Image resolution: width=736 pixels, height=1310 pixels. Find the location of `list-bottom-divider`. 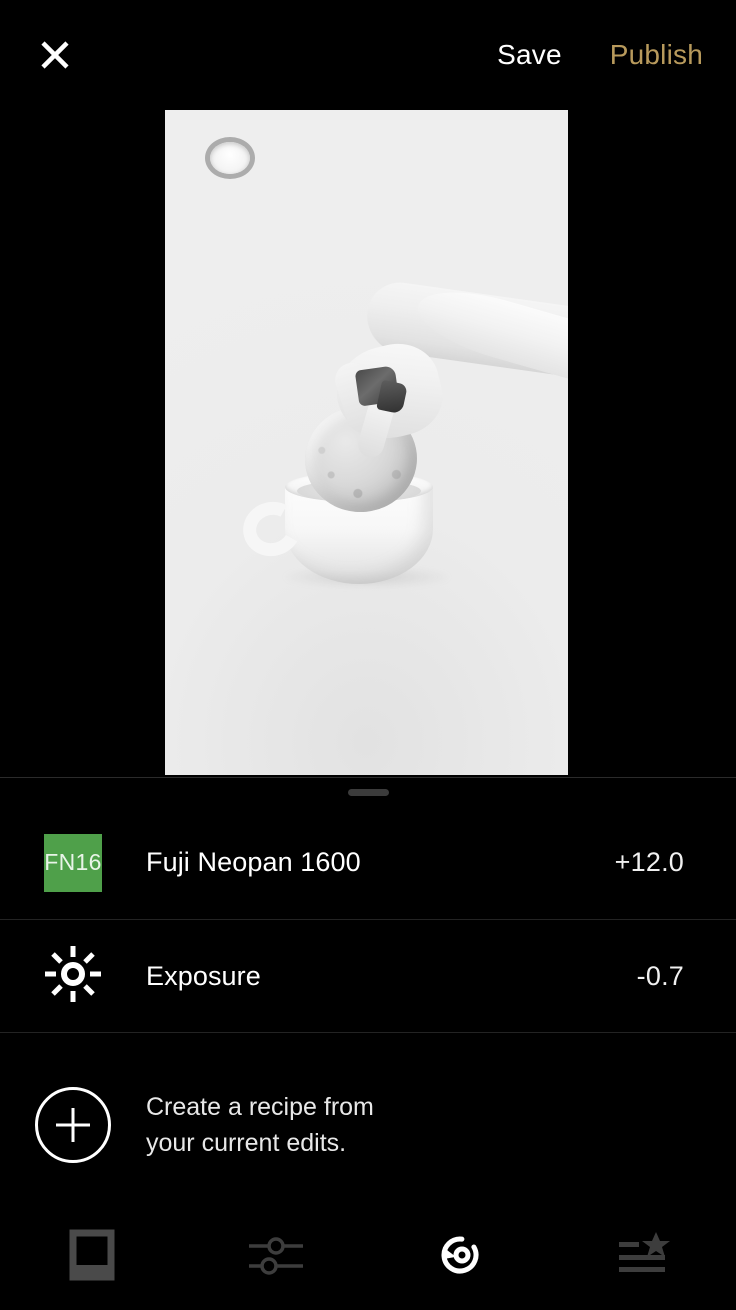

list-bottom-divider is located at coordinates (368, 1032).